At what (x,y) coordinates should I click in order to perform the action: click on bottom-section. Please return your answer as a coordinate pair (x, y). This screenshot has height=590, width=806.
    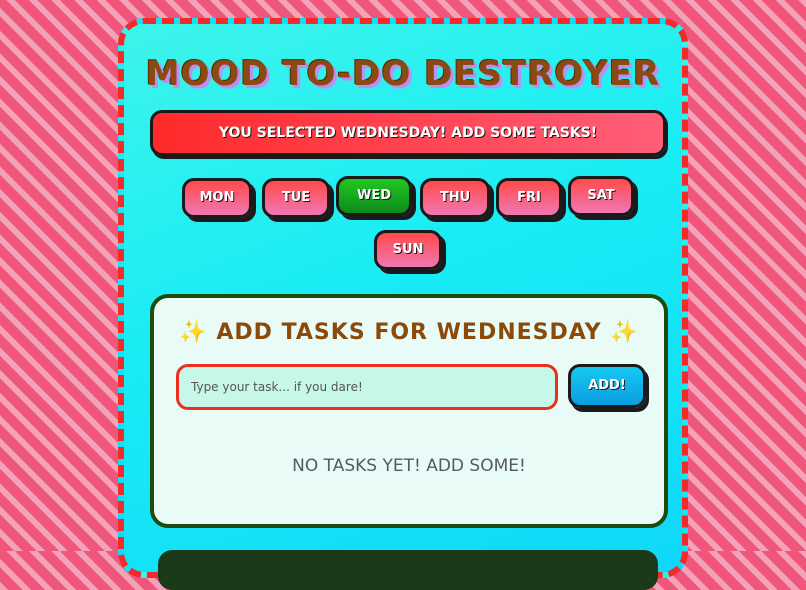
    Looking at the image, I should click on (408, 570).